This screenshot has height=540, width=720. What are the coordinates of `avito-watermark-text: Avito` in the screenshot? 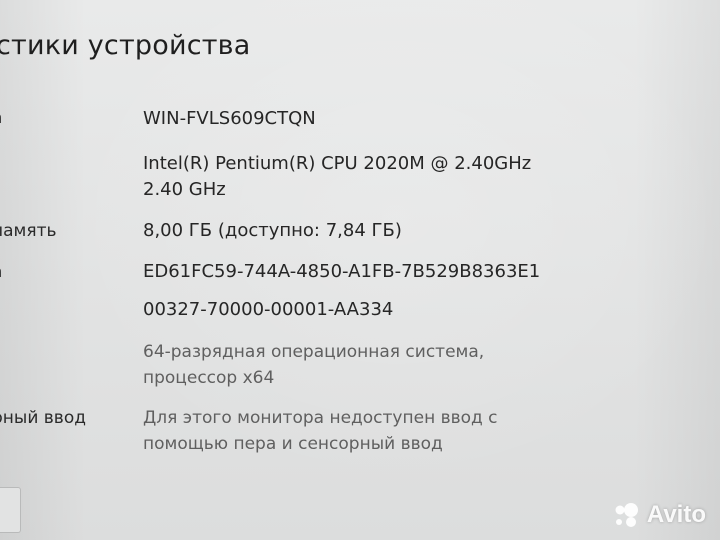 It's located at (676, 514).